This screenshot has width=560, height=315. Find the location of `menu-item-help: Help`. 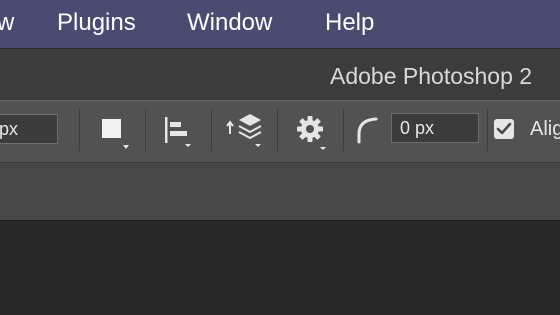

menu-item-help: Help is located at coordinates (349, 23).